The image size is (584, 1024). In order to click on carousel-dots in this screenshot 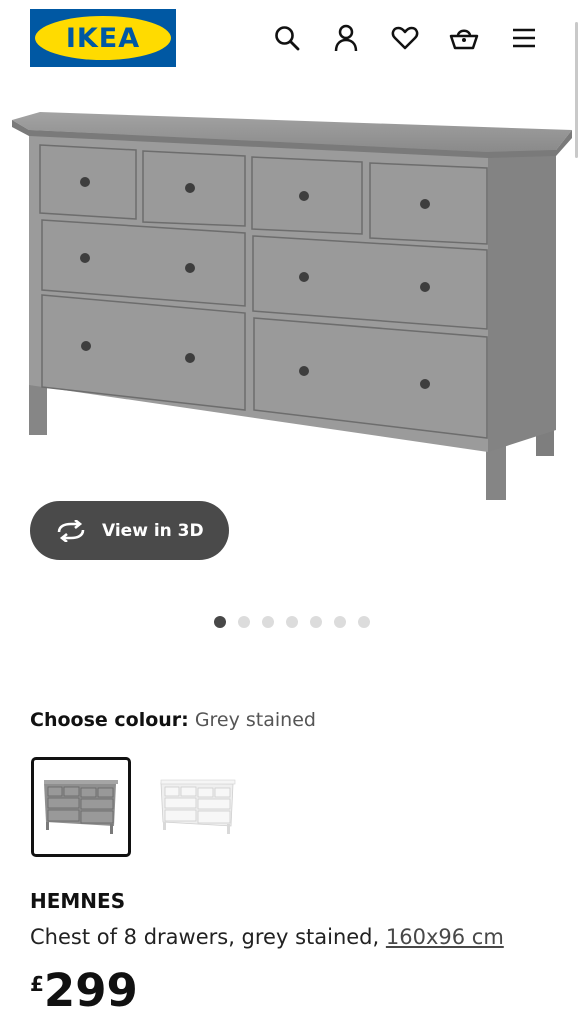, I will do `click(292, 622)`.